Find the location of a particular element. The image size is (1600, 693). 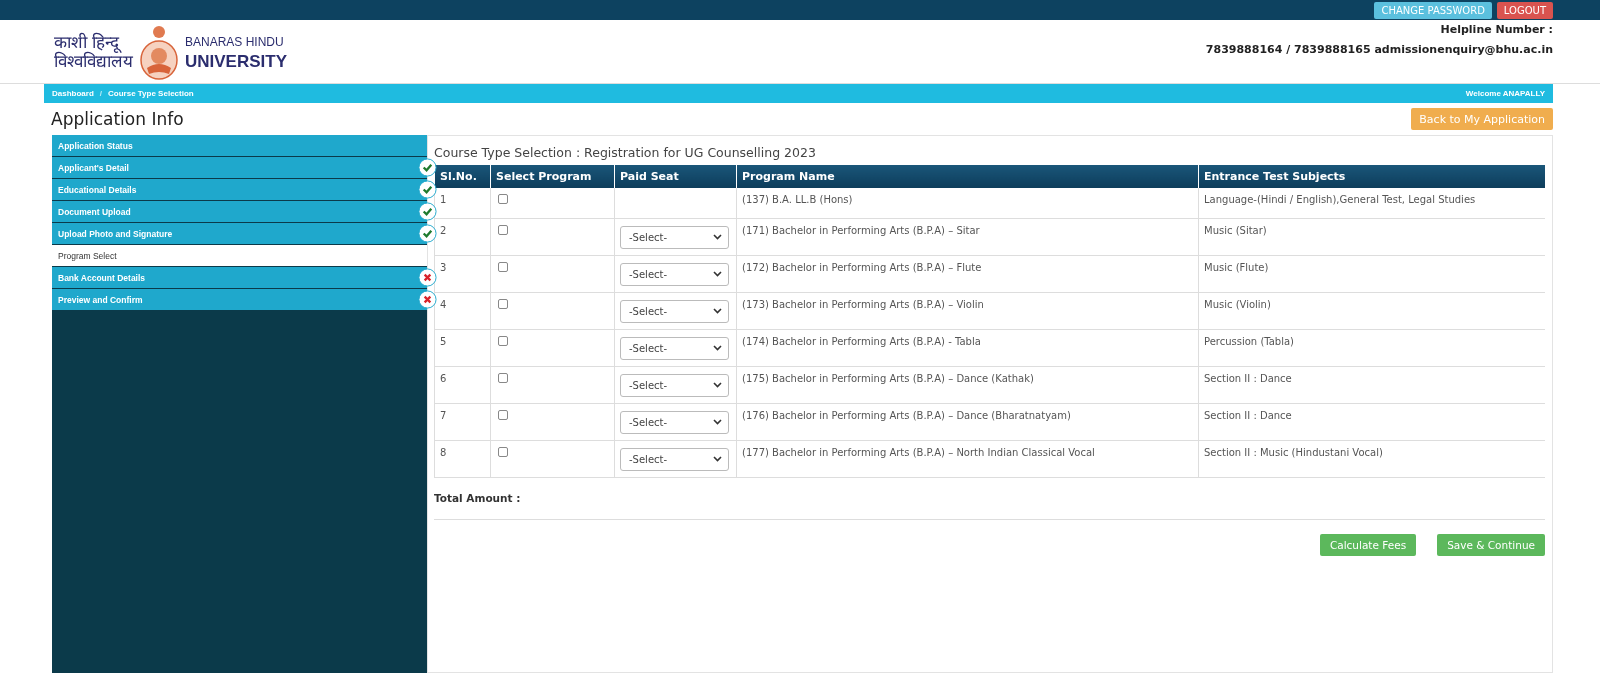

table-cell: 2 is located at coordinates (443, 230).